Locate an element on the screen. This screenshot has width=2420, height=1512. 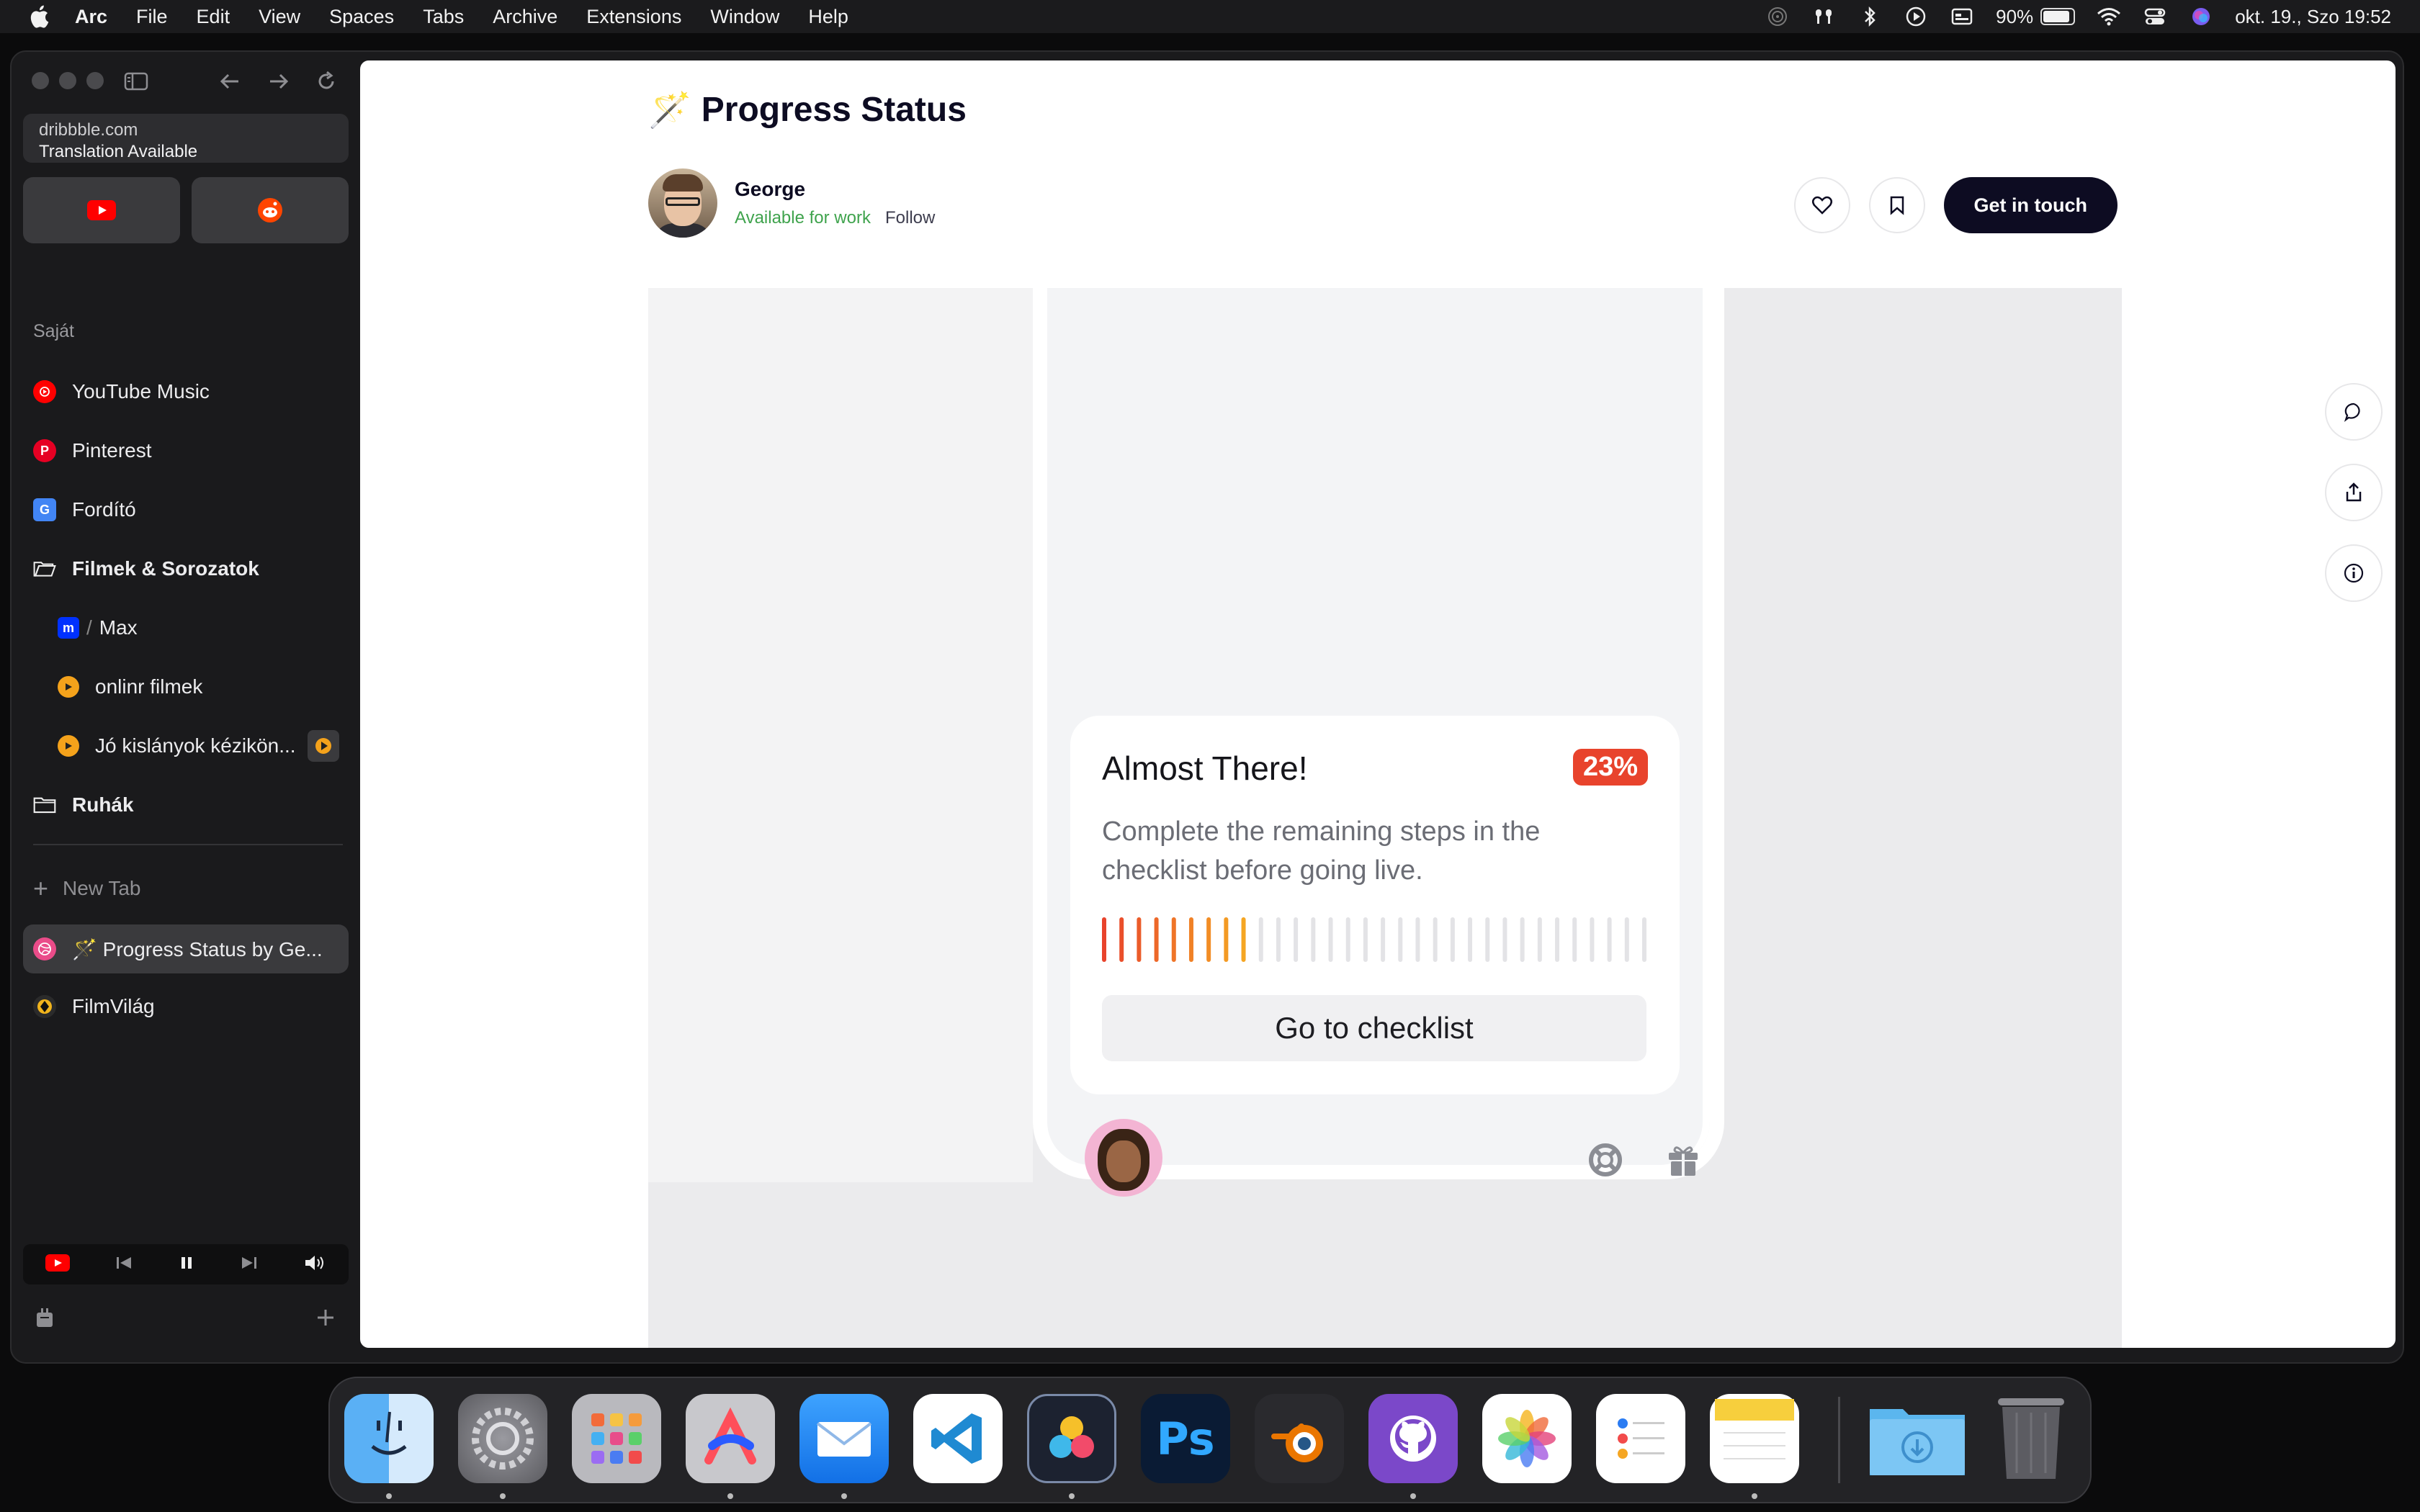
minimize-window-button is located at coordinates (67, 80).